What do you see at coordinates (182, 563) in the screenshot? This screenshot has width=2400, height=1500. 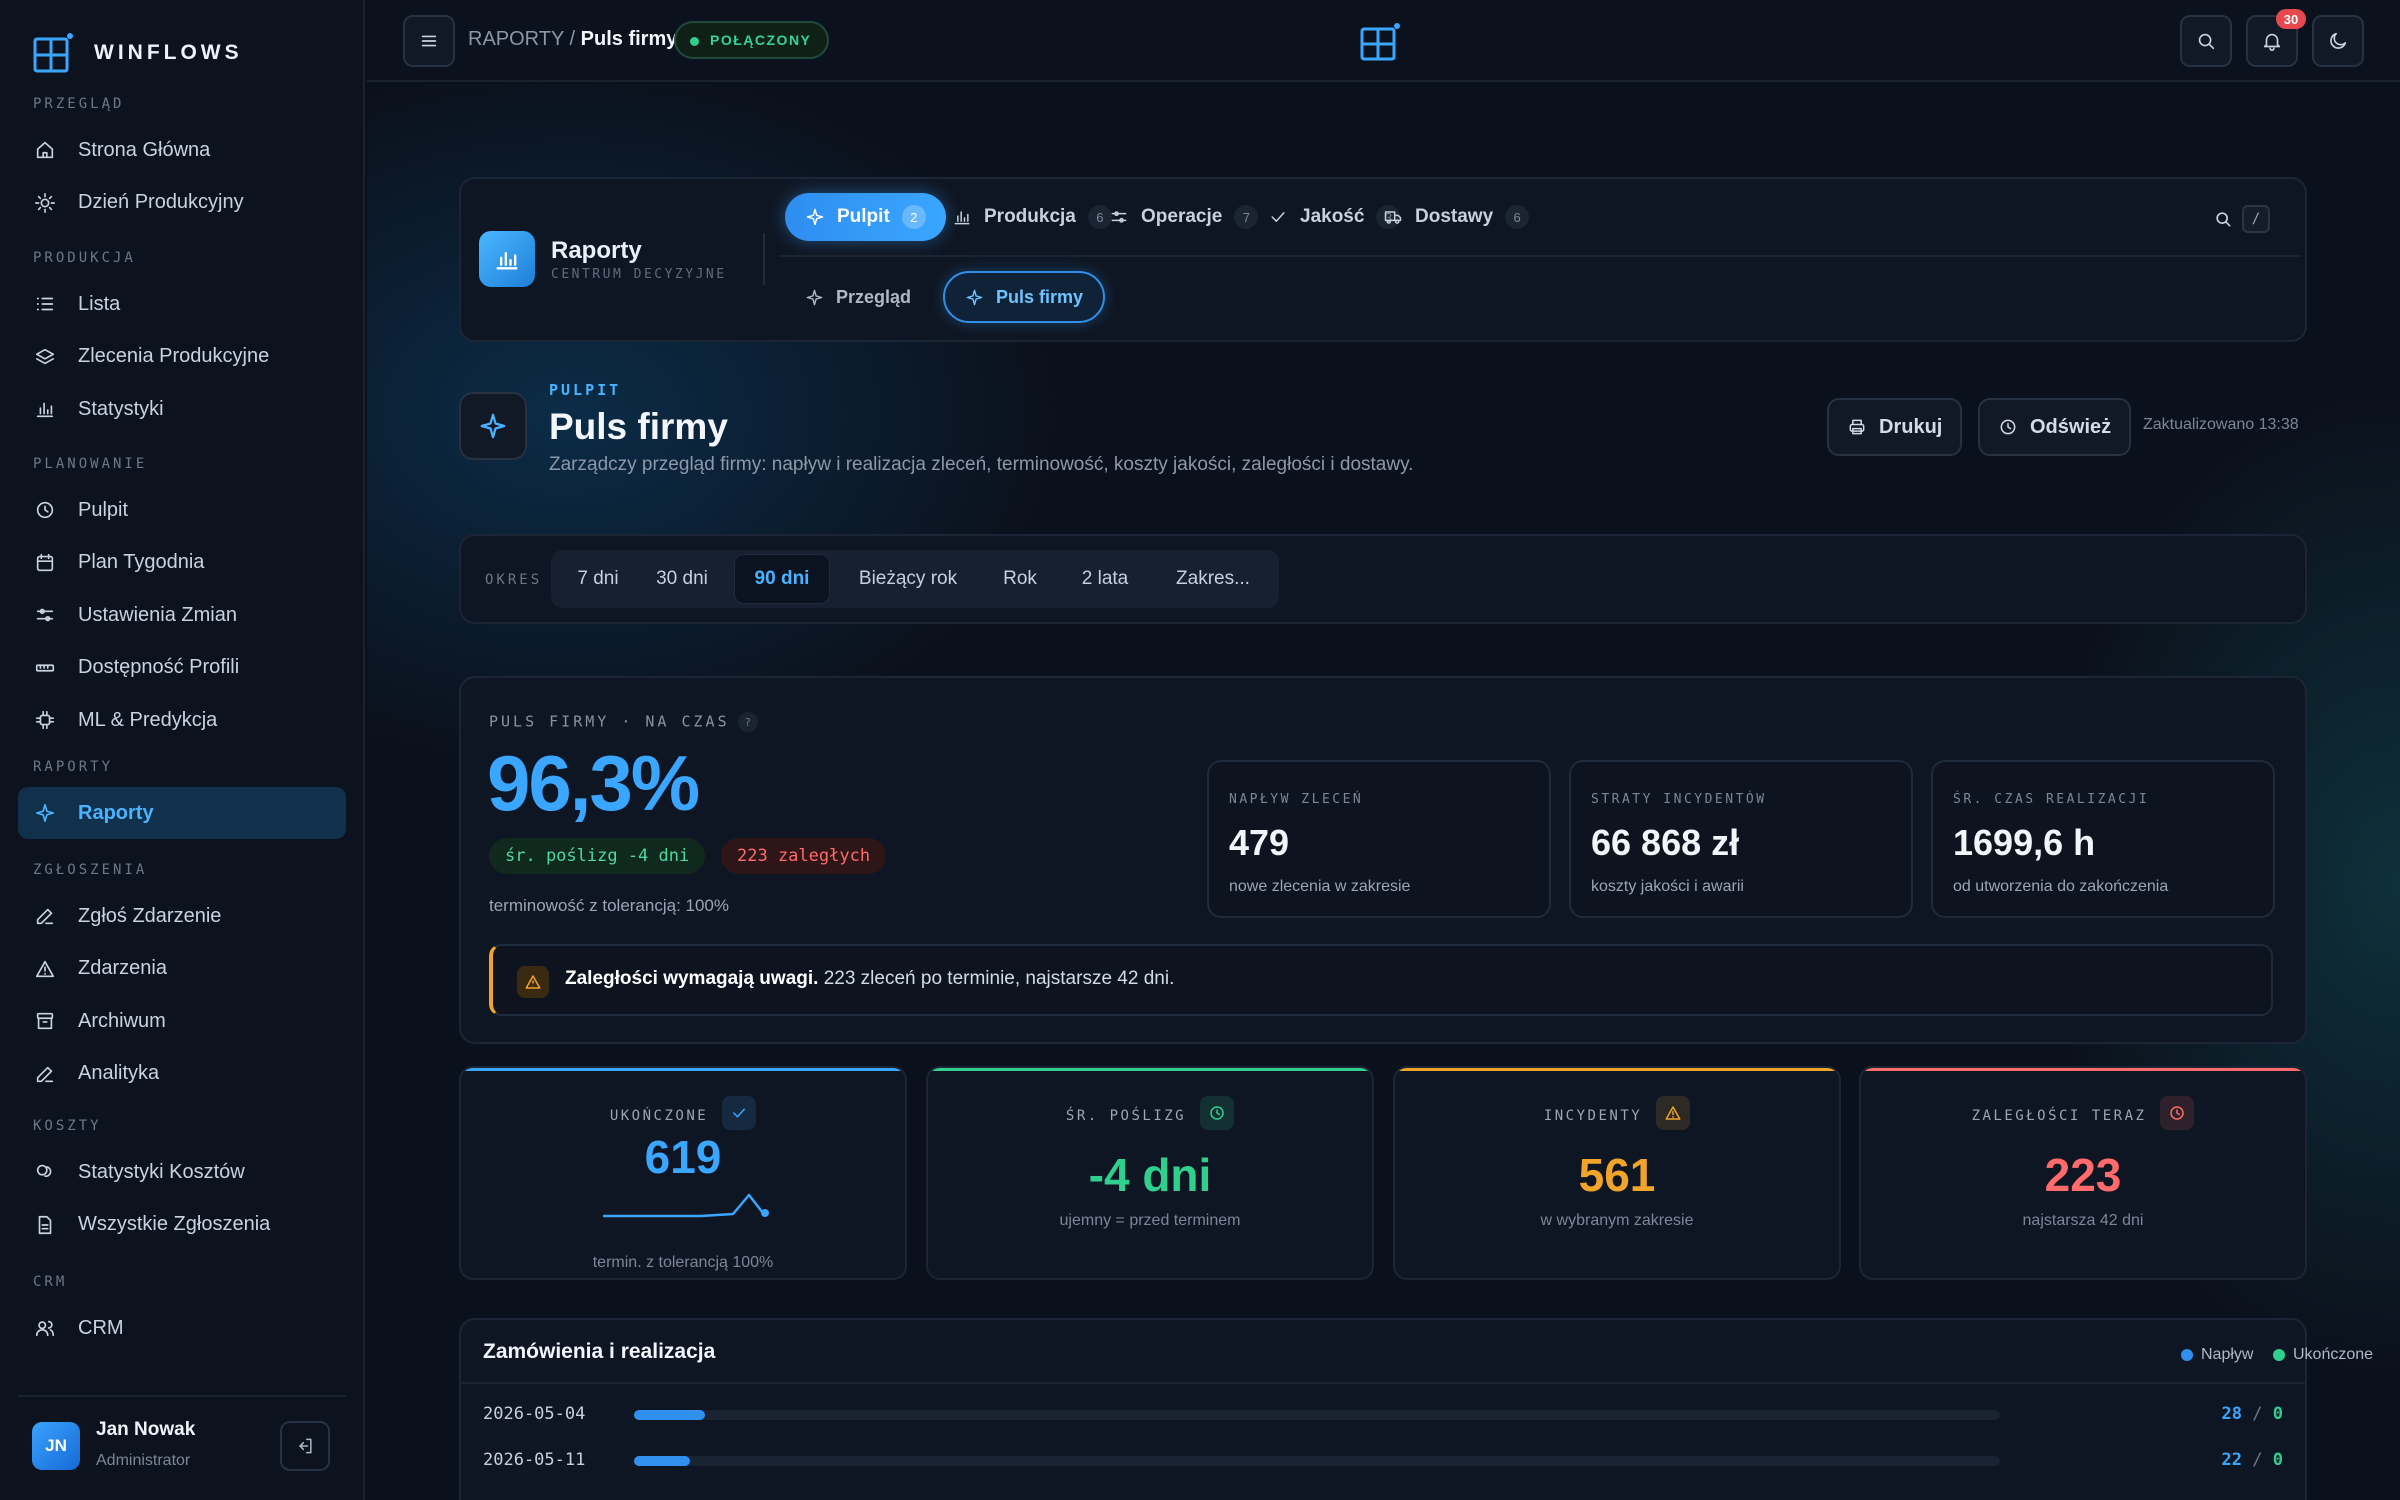 I see `sidebar-item-plan-tygodnia: Plan Tygodnia` at bounding box center [182, 563].